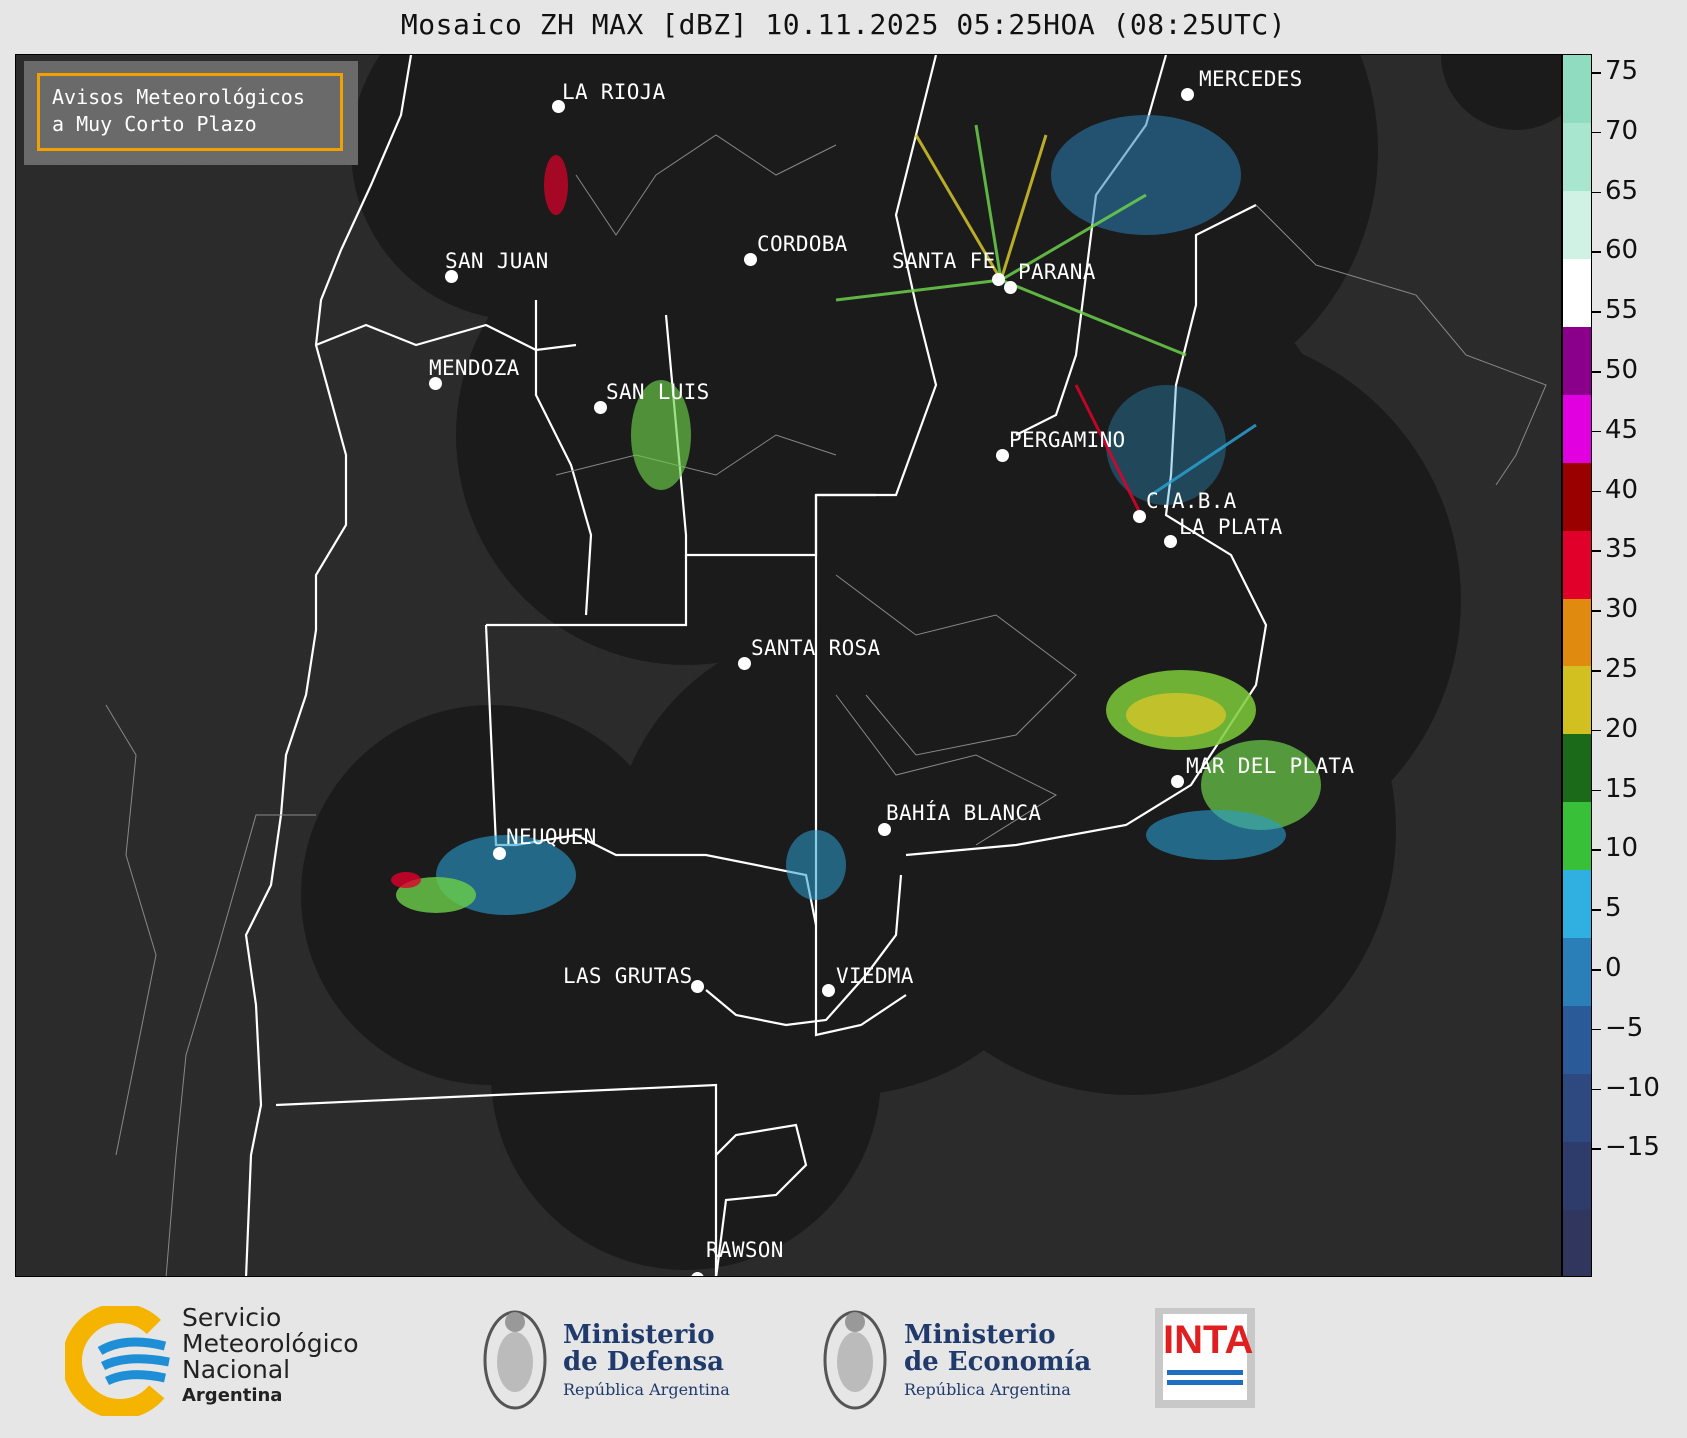  What do you see at coordinates (1622, 310) in the screenshot?
I see `colorbar-tick-label: 55` at bounding box center [1622, 310].